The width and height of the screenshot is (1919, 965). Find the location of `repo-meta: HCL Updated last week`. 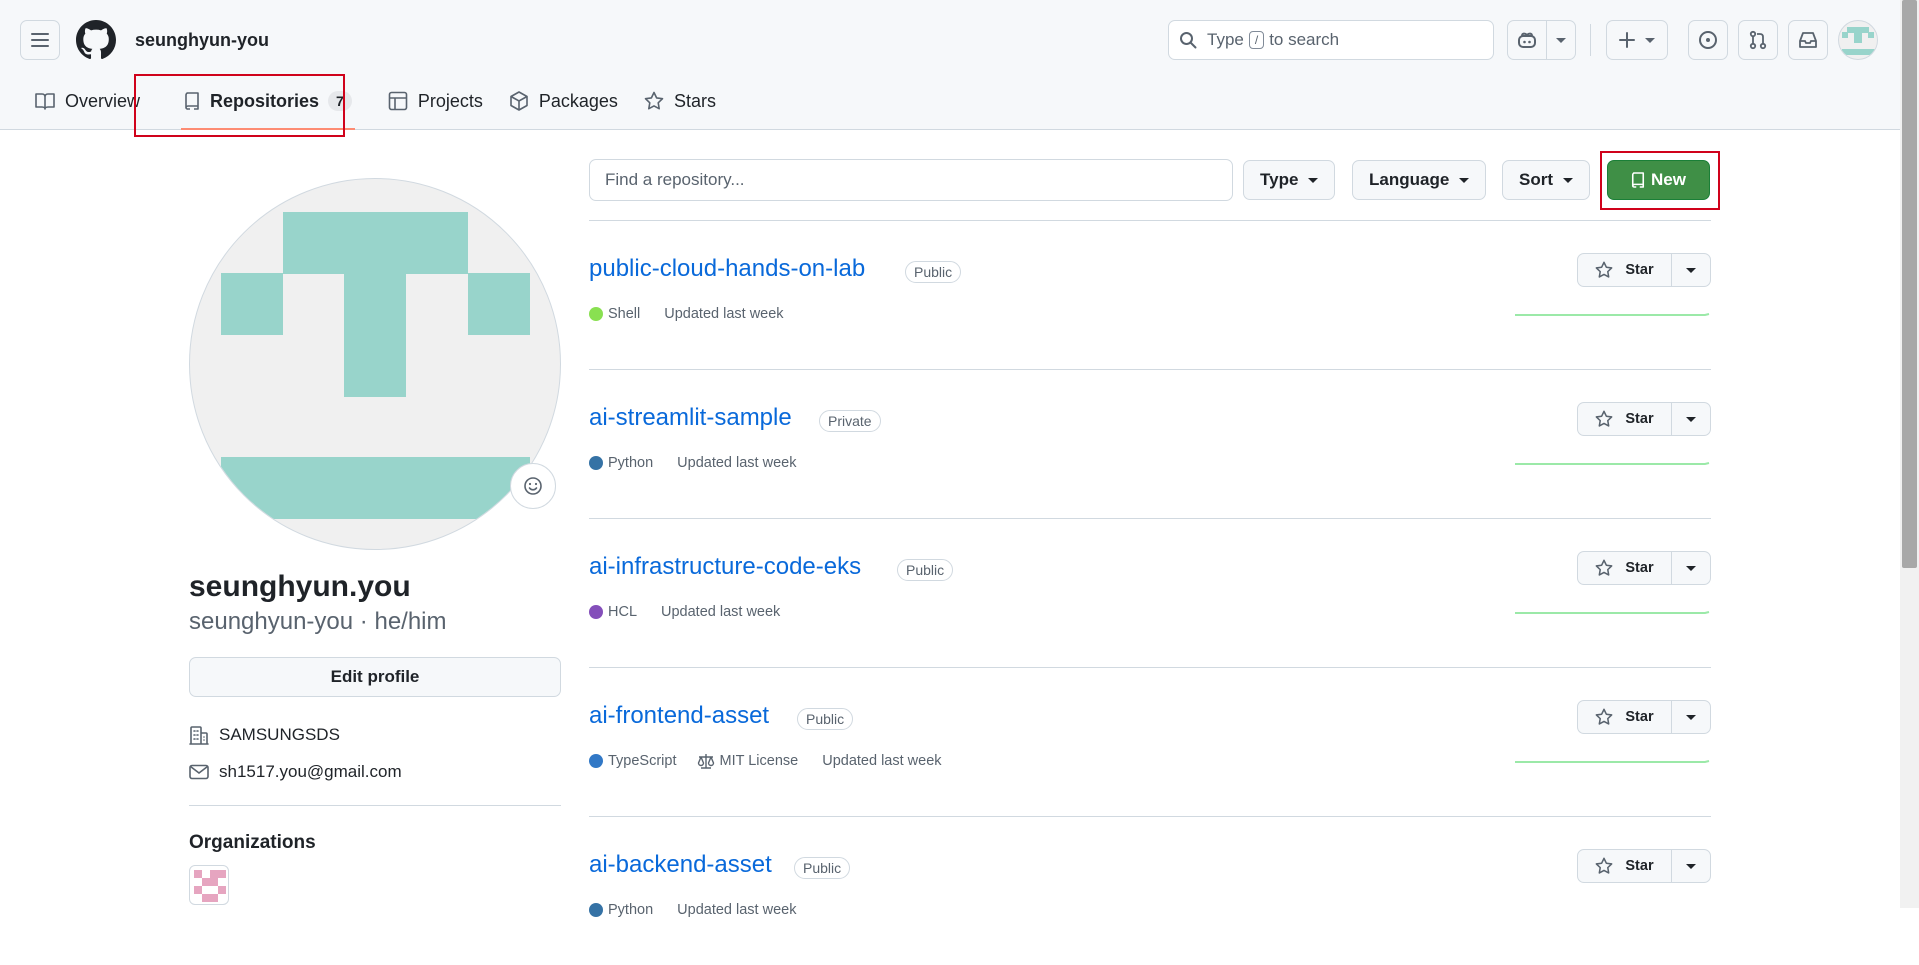

repo-meta: HCL Updated last week is located at coordinates (684, 612).